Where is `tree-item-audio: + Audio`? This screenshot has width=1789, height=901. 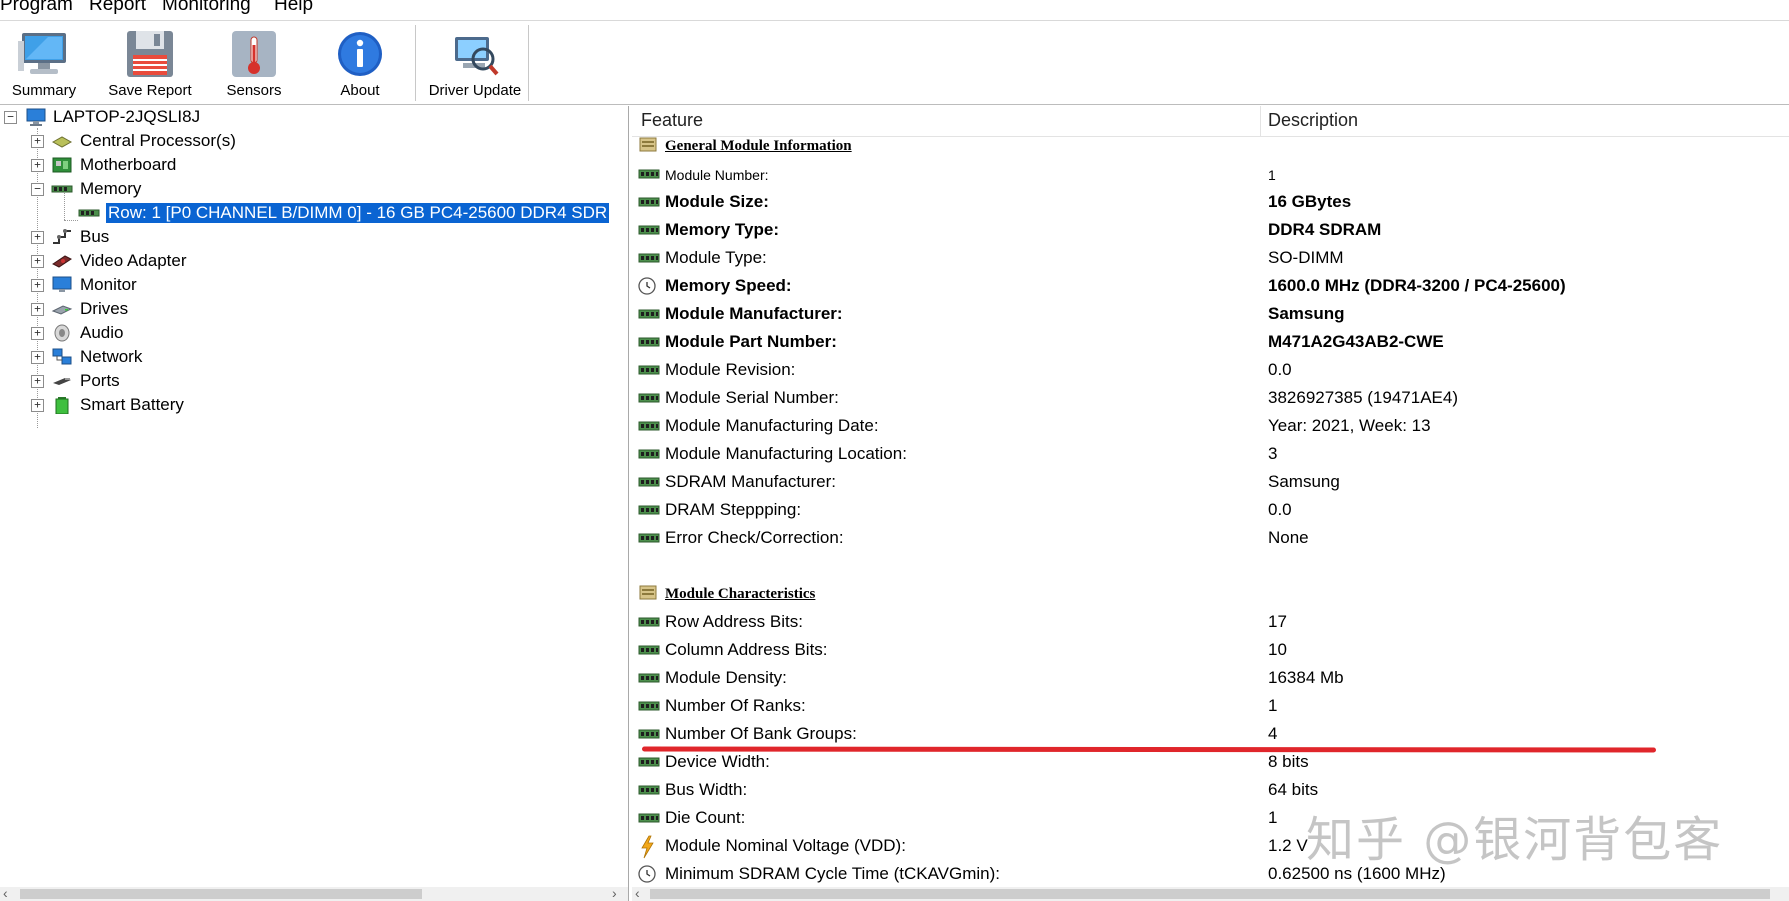
tree-item-audio: + Audio is located at coordinates (310, 334).